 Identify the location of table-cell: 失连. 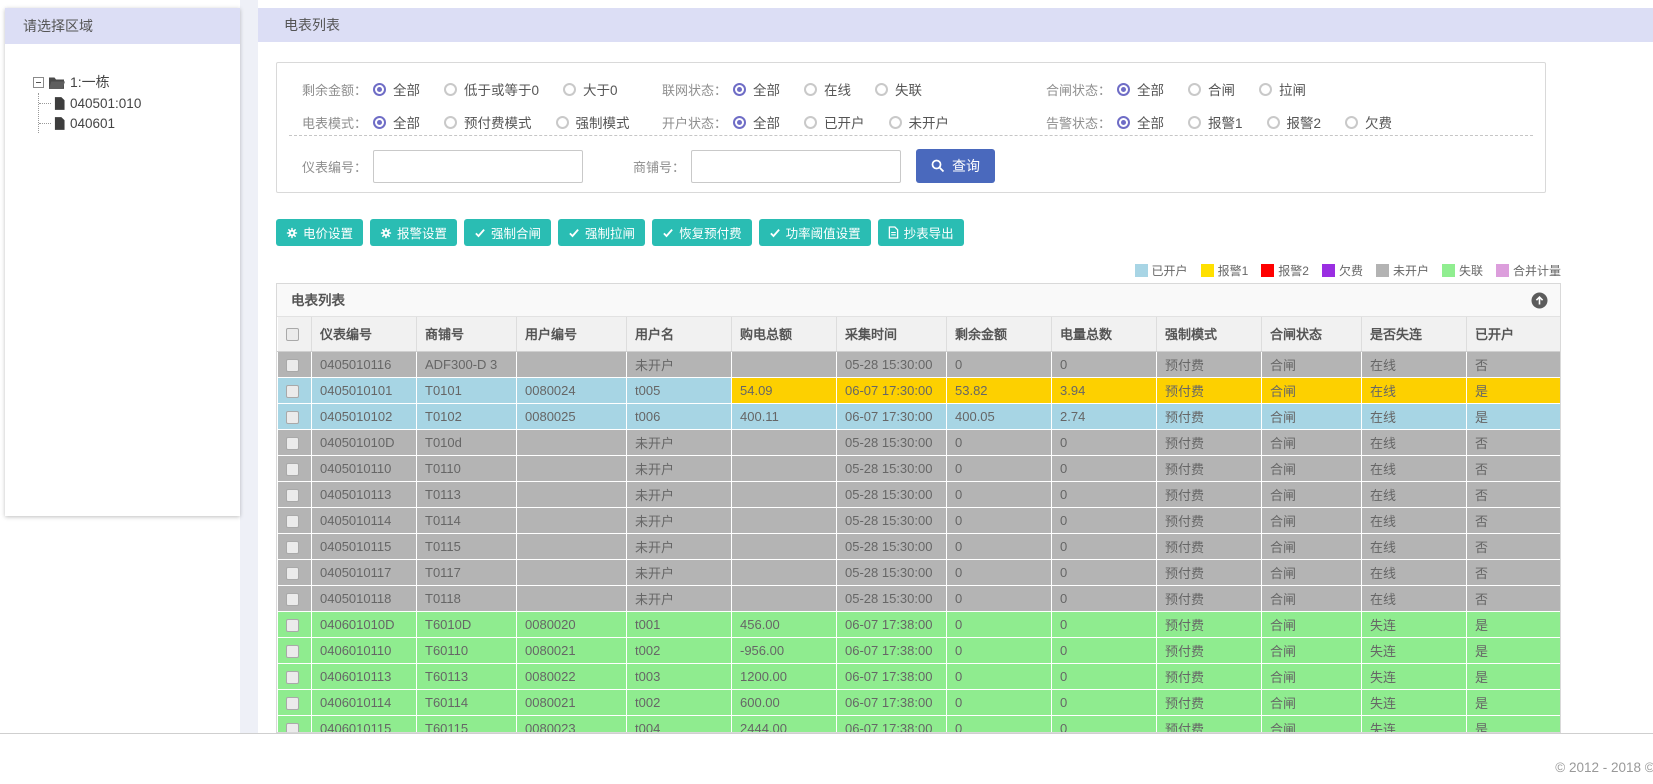
(1414, 624).